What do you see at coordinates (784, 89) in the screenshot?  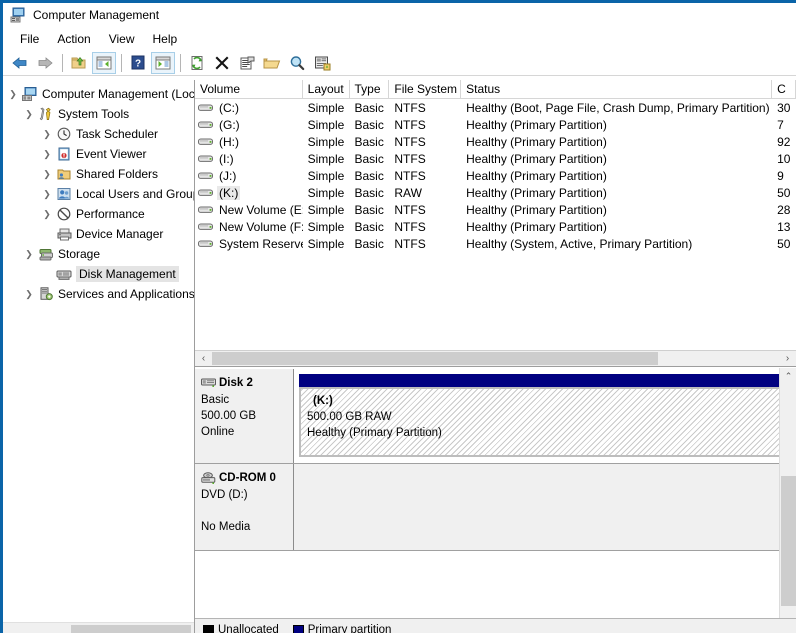 I see `column-header-capacity: C` at bounding box center [784, 89].